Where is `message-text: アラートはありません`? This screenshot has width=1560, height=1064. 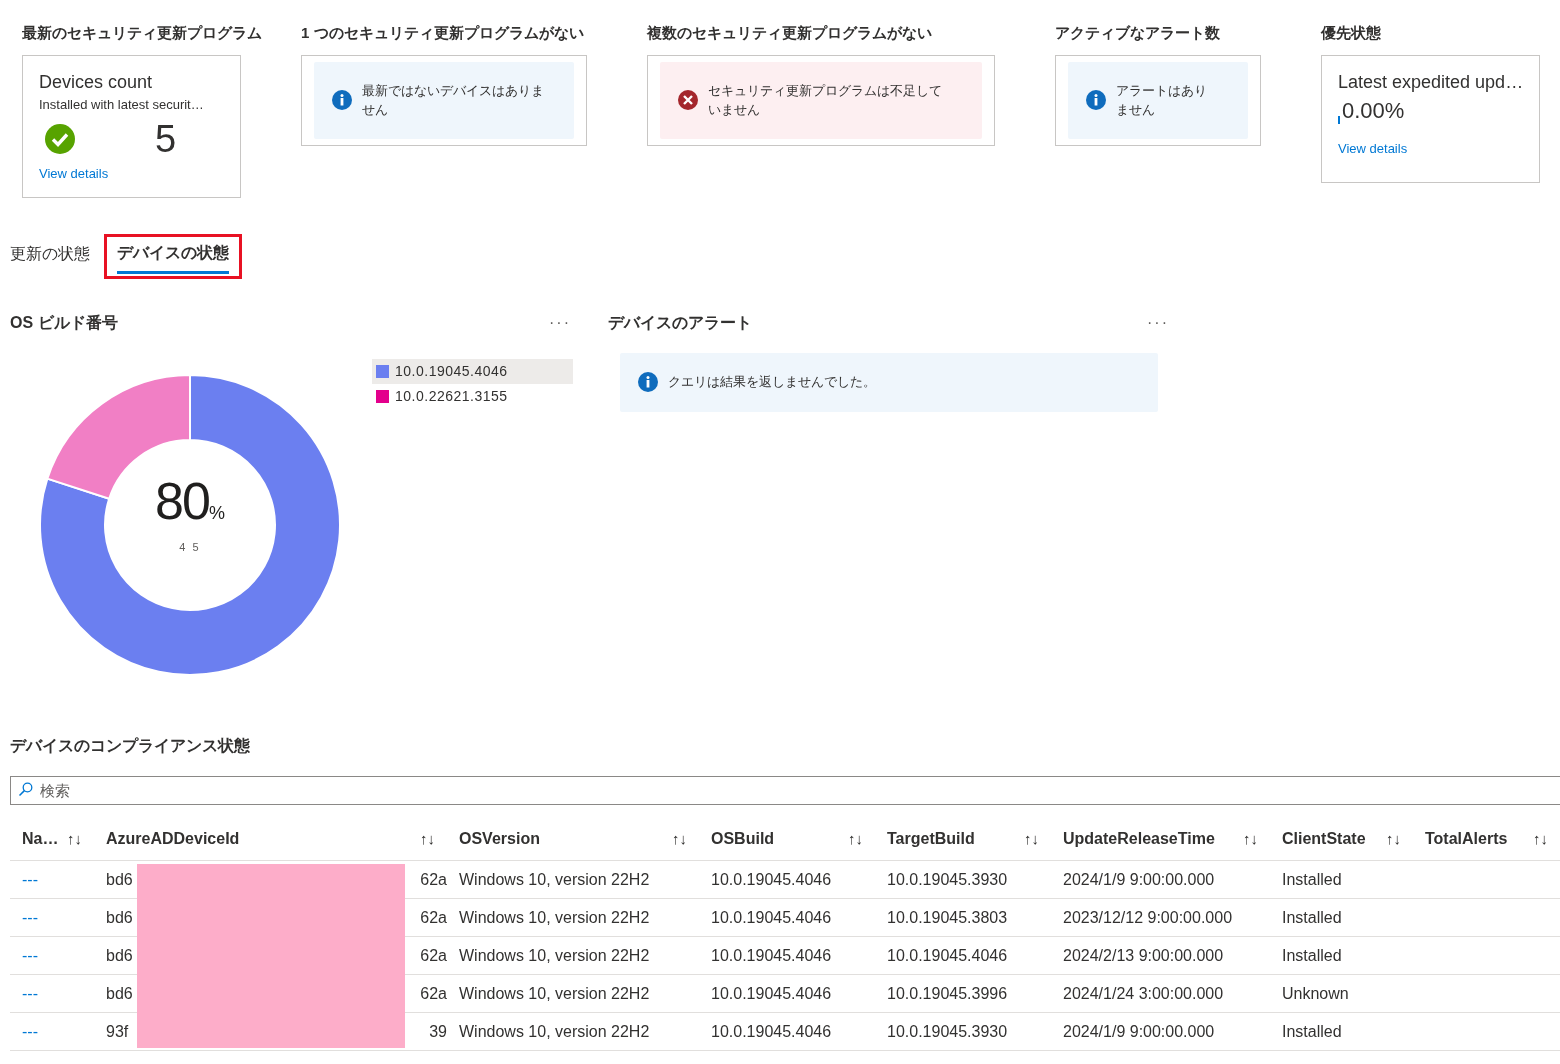
message-text: アラートはありません is located at coordinates (1162, 100).